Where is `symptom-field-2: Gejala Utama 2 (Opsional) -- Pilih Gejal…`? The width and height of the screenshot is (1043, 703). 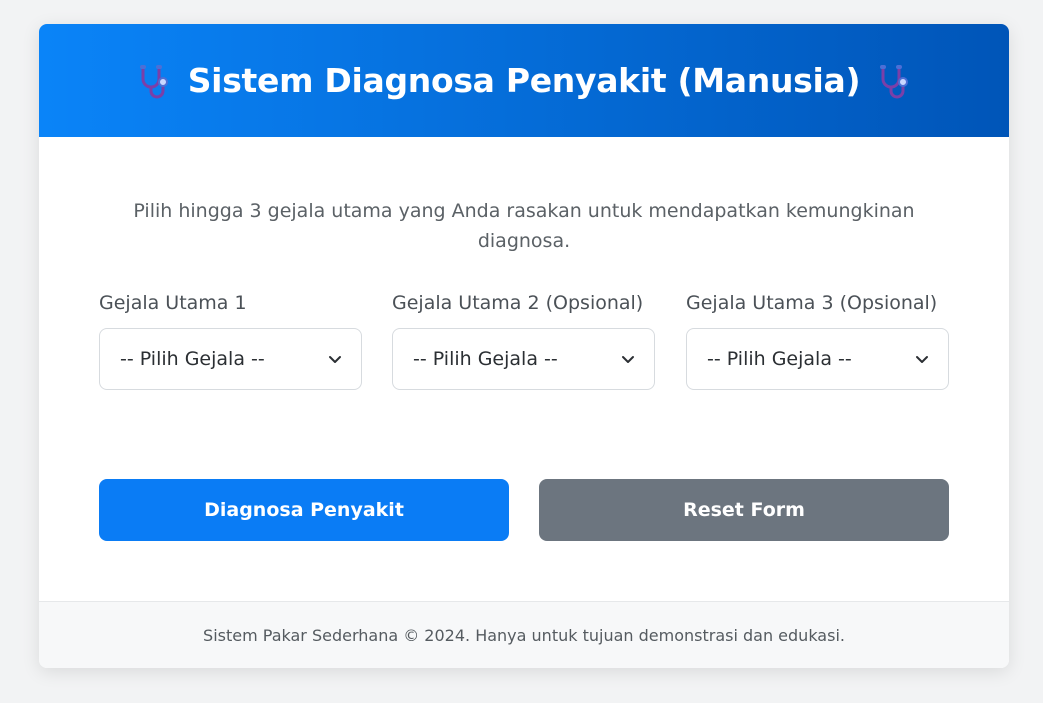 symptom-field-2: Gejala Utama 2 (Opsional) -- Pilih Gejal… is located at coordinates (523, 339).